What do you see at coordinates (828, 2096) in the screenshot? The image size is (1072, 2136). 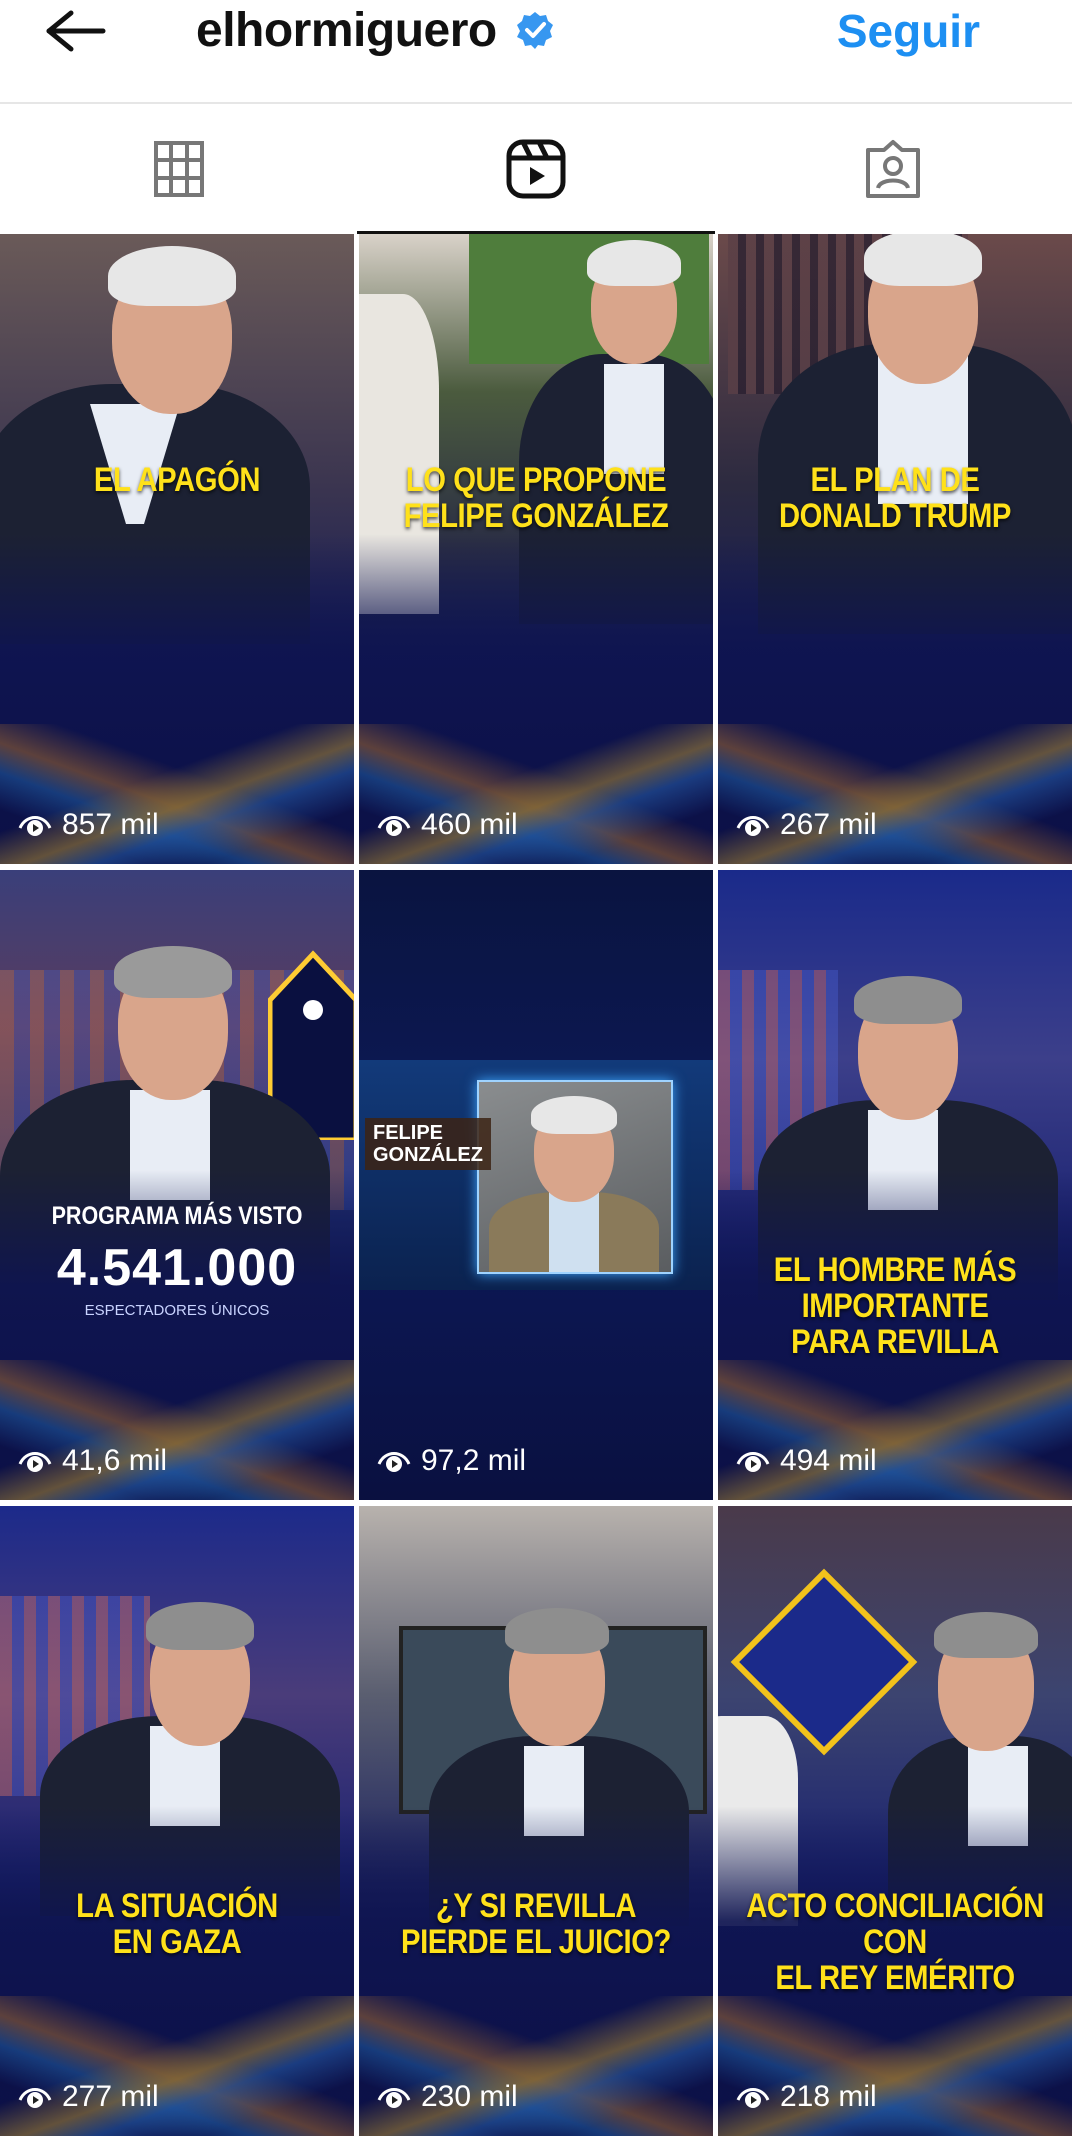 I see `view-count-text: 218 mil` at bounding box center [828, 2096].